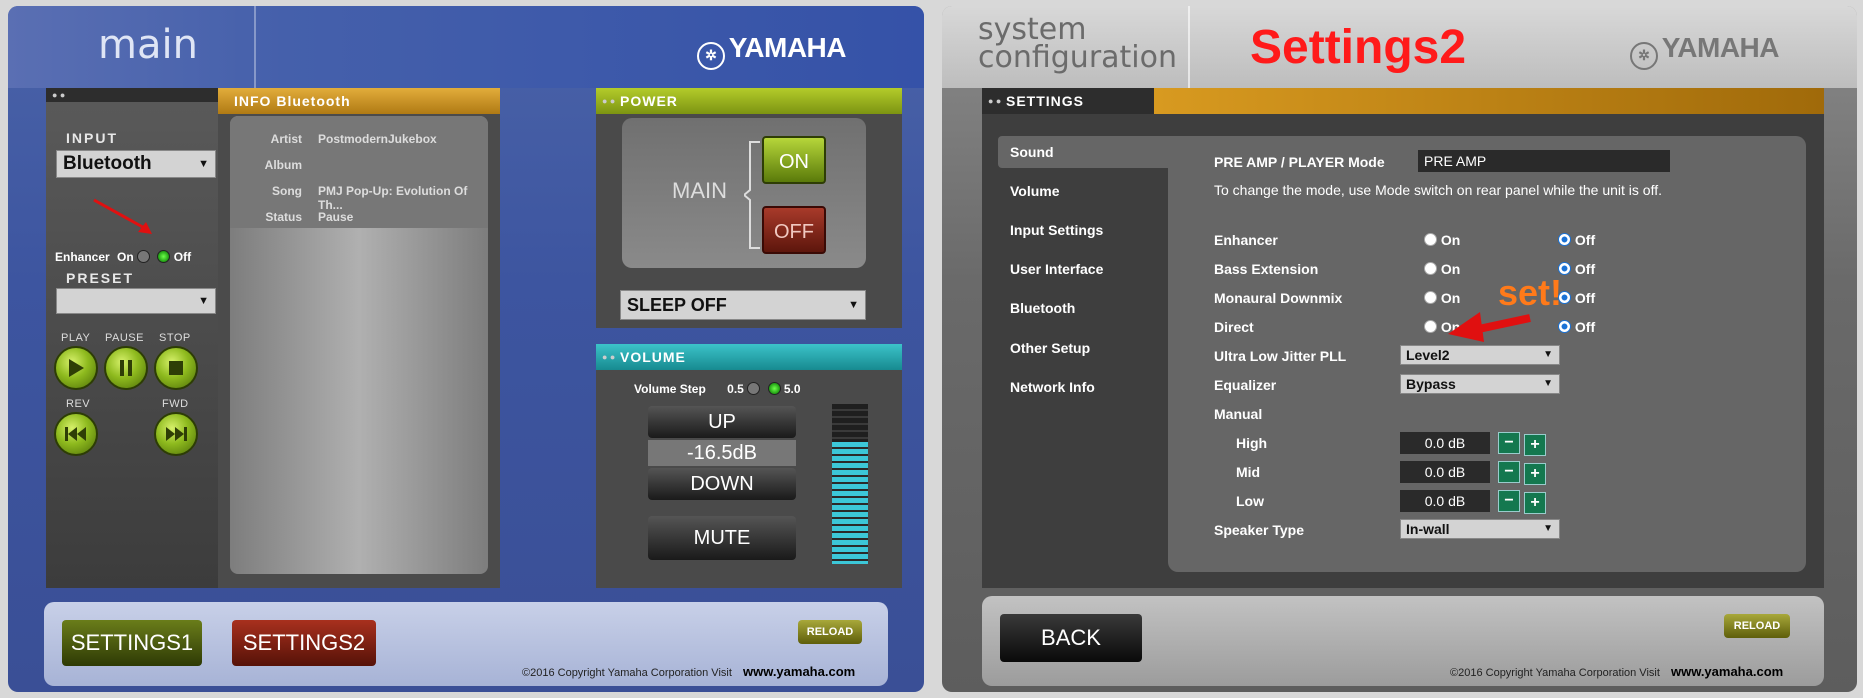  What do you see at coordinates (1056, 269) in the screenshot?
I see `nav-item-user-interface: User Interface` at bounding box center [1056, 269].